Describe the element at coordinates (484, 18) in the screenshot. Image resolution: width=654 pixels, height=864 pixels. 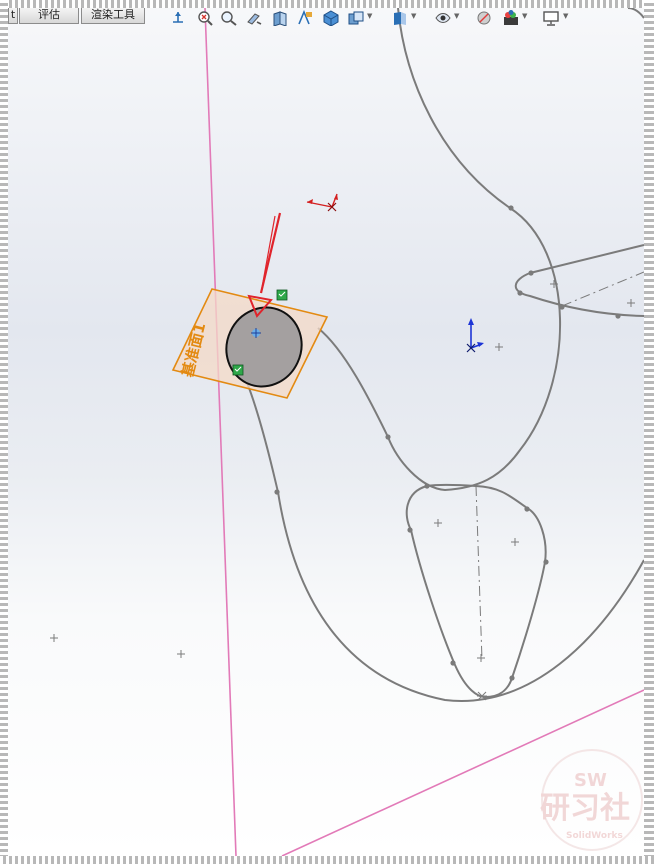
I see `edit-appearance-icon` at that location.